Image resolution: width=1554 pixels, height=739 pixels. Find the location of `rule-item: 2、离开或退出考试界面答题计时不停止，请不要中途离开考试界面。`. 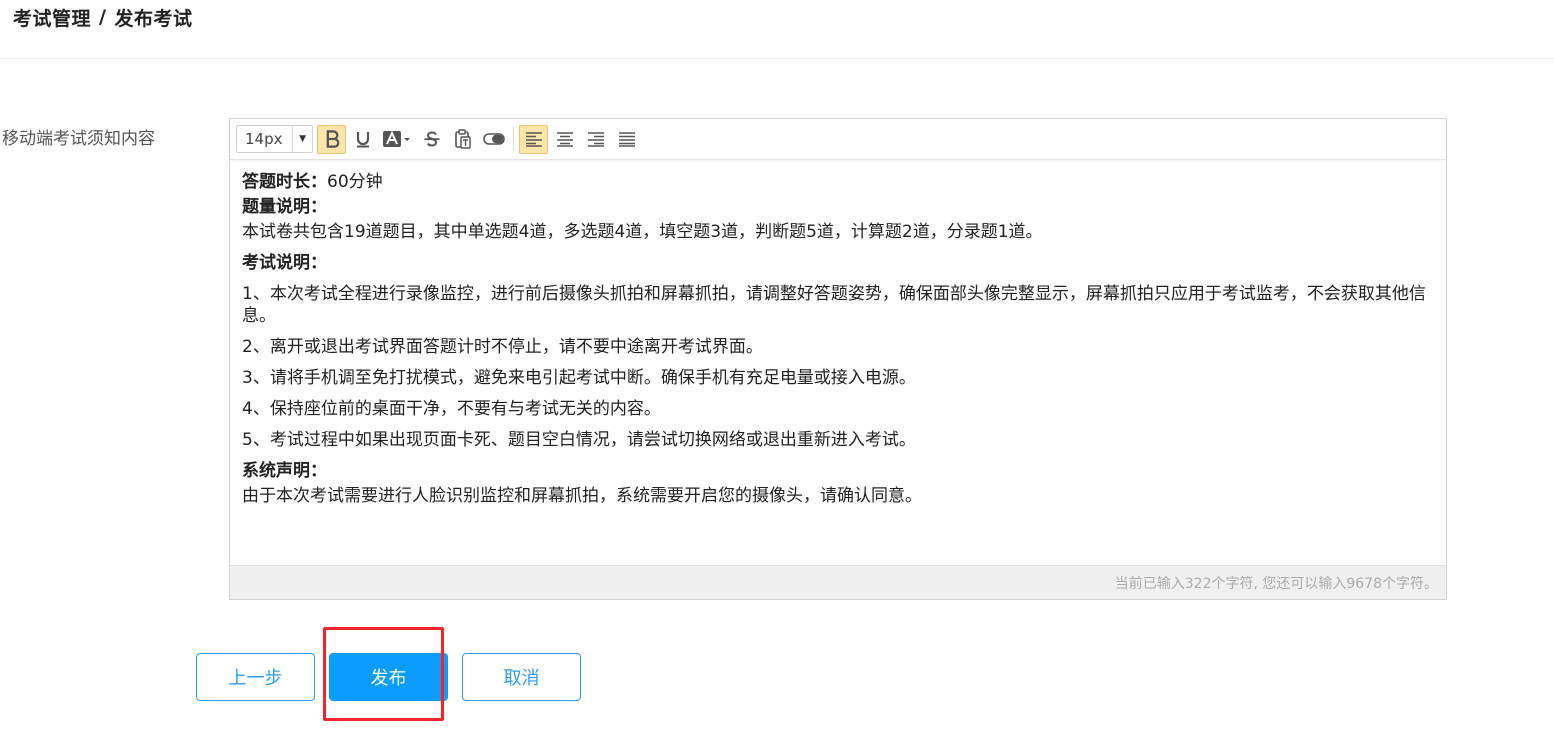

rule-item: 2、离开或退出考试界面答题计时不停止，请不要中途离开考试界面。 is located at coordinates (502, 347).